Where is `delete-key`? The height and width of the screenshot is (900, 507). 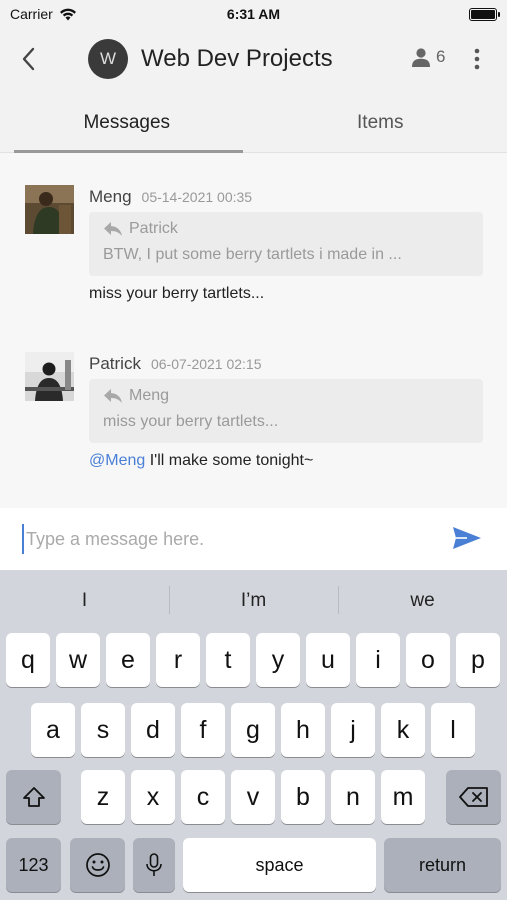
delete-key is located at coordinates (473, 797).